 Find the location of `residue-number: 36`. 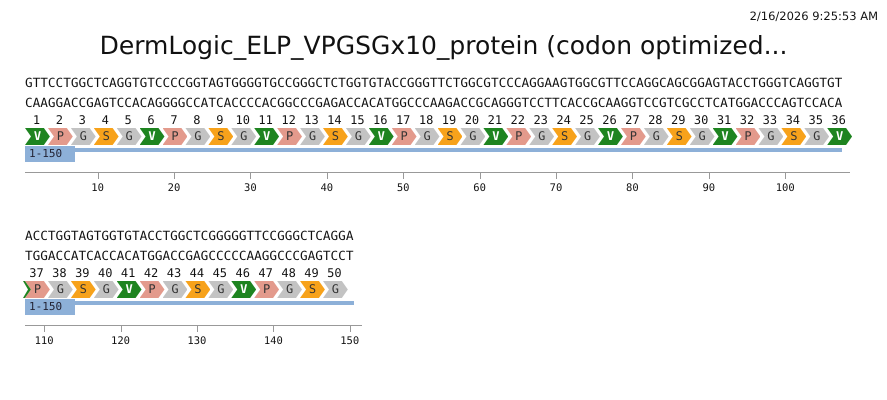

residue-number: 36 is located at coordinates (838, 120).